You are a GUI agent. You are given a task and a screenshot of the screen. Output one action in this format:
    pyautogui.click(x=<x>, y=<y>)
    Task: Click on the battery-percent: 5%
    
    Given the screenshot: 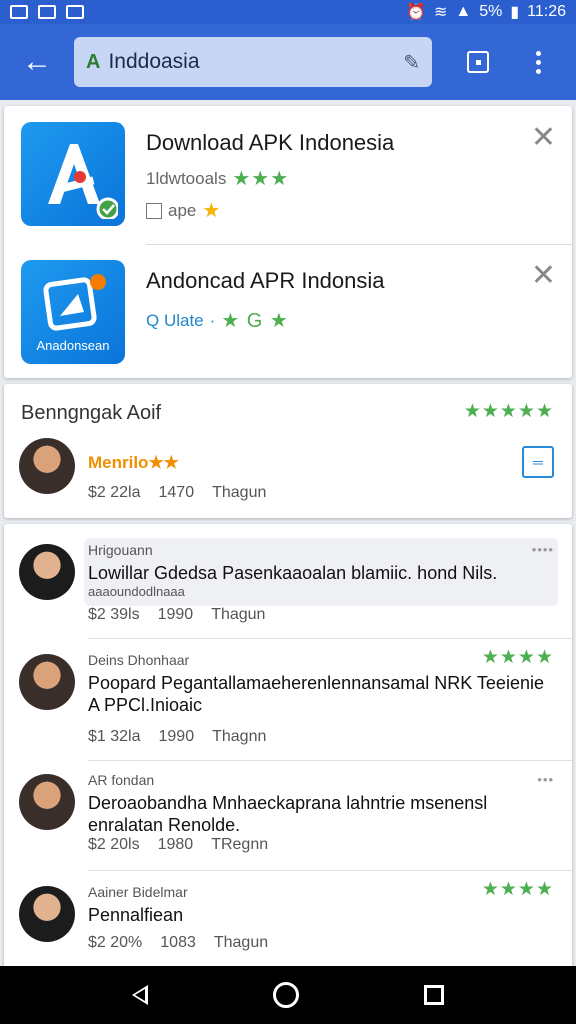 What is the action you would take?
    pyautogui.click(x=491, y=11)
    